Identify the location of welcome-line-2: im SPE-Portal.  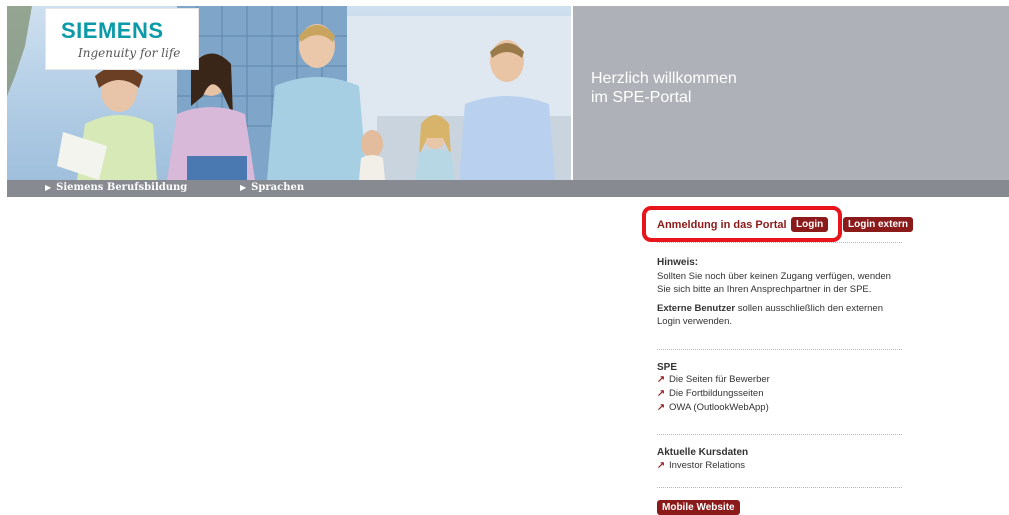
(641, 97).